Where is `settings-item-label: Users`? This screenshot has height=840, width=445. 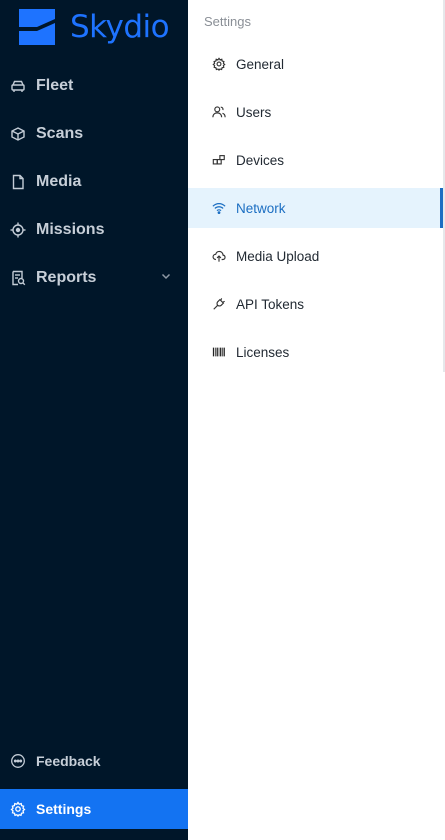
settings-item-label: Users is located at coordinates (254, 112).